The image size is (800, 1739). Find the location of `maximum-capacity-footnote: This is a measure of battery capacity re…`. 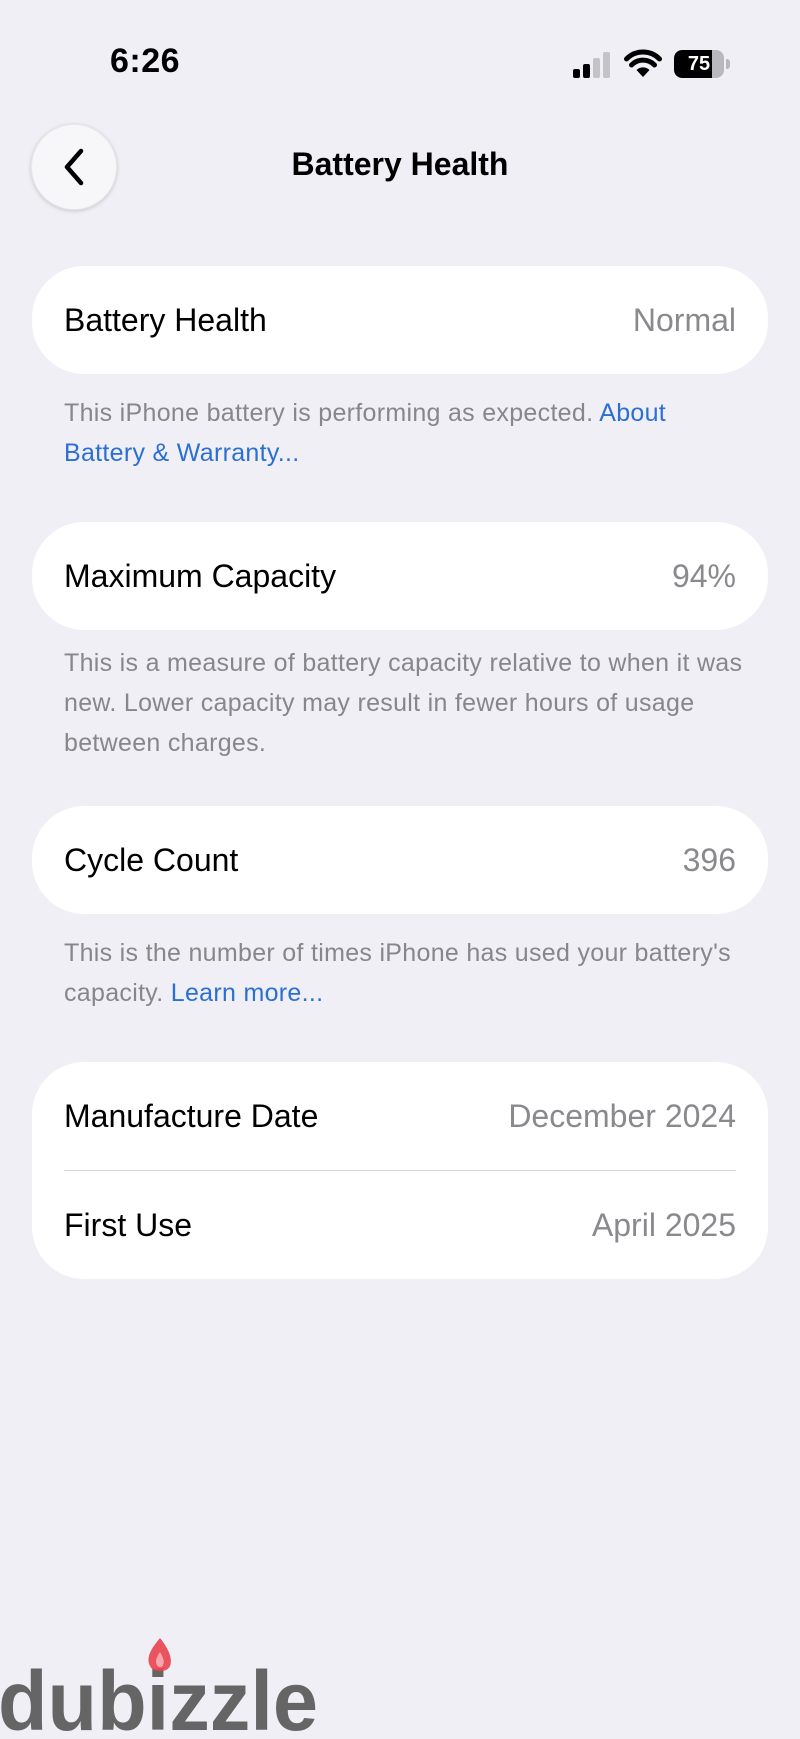

maximum-capacity-footnote: This is a measure of battery capacity re… is located at coordinates (403, 703).